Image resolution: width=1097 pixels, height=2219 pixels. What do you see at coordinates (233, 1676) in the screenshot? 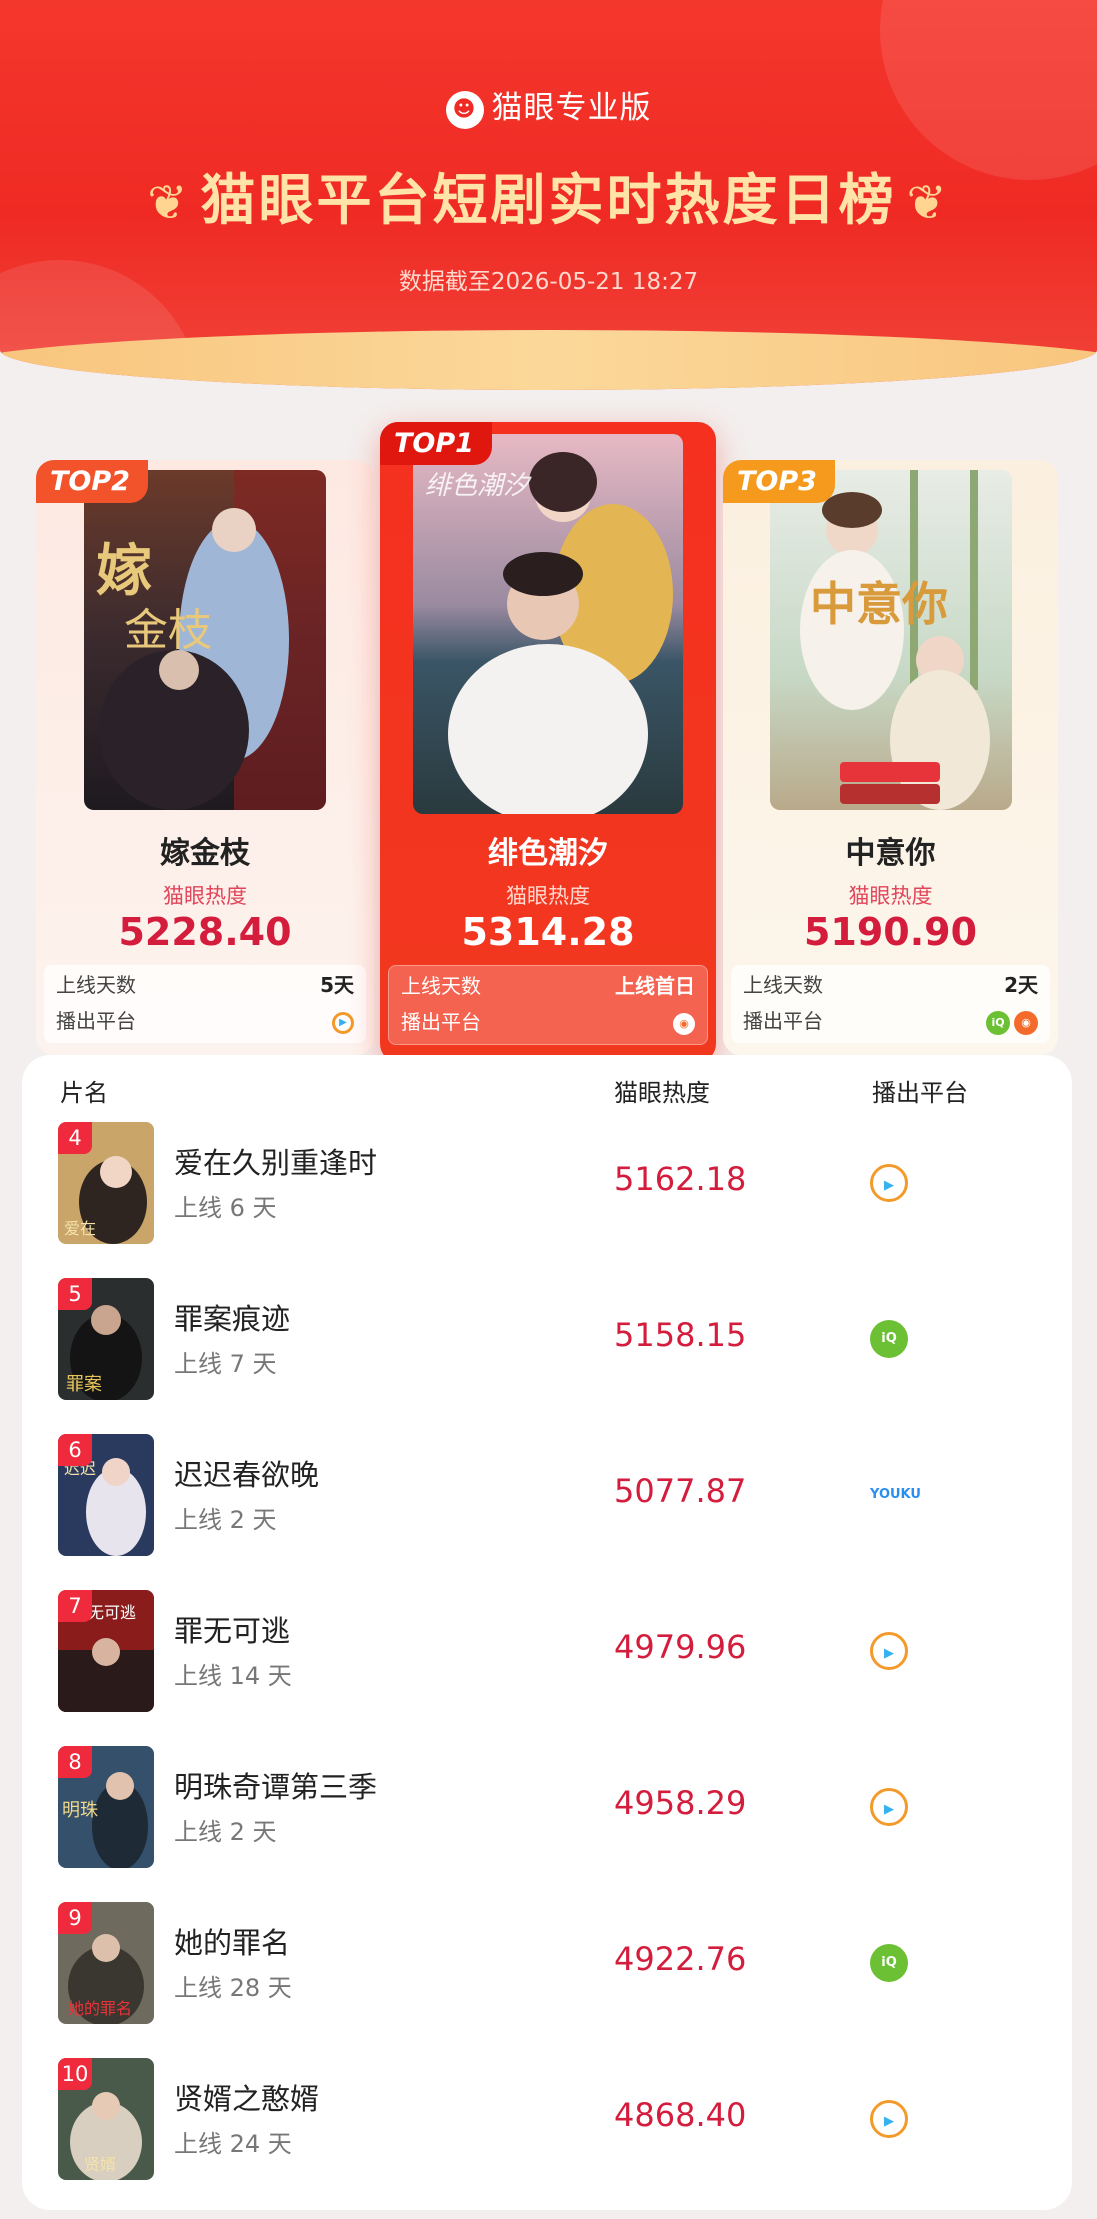
I see `online-days: 上线 14 天` at bounding box center [233, 1676].